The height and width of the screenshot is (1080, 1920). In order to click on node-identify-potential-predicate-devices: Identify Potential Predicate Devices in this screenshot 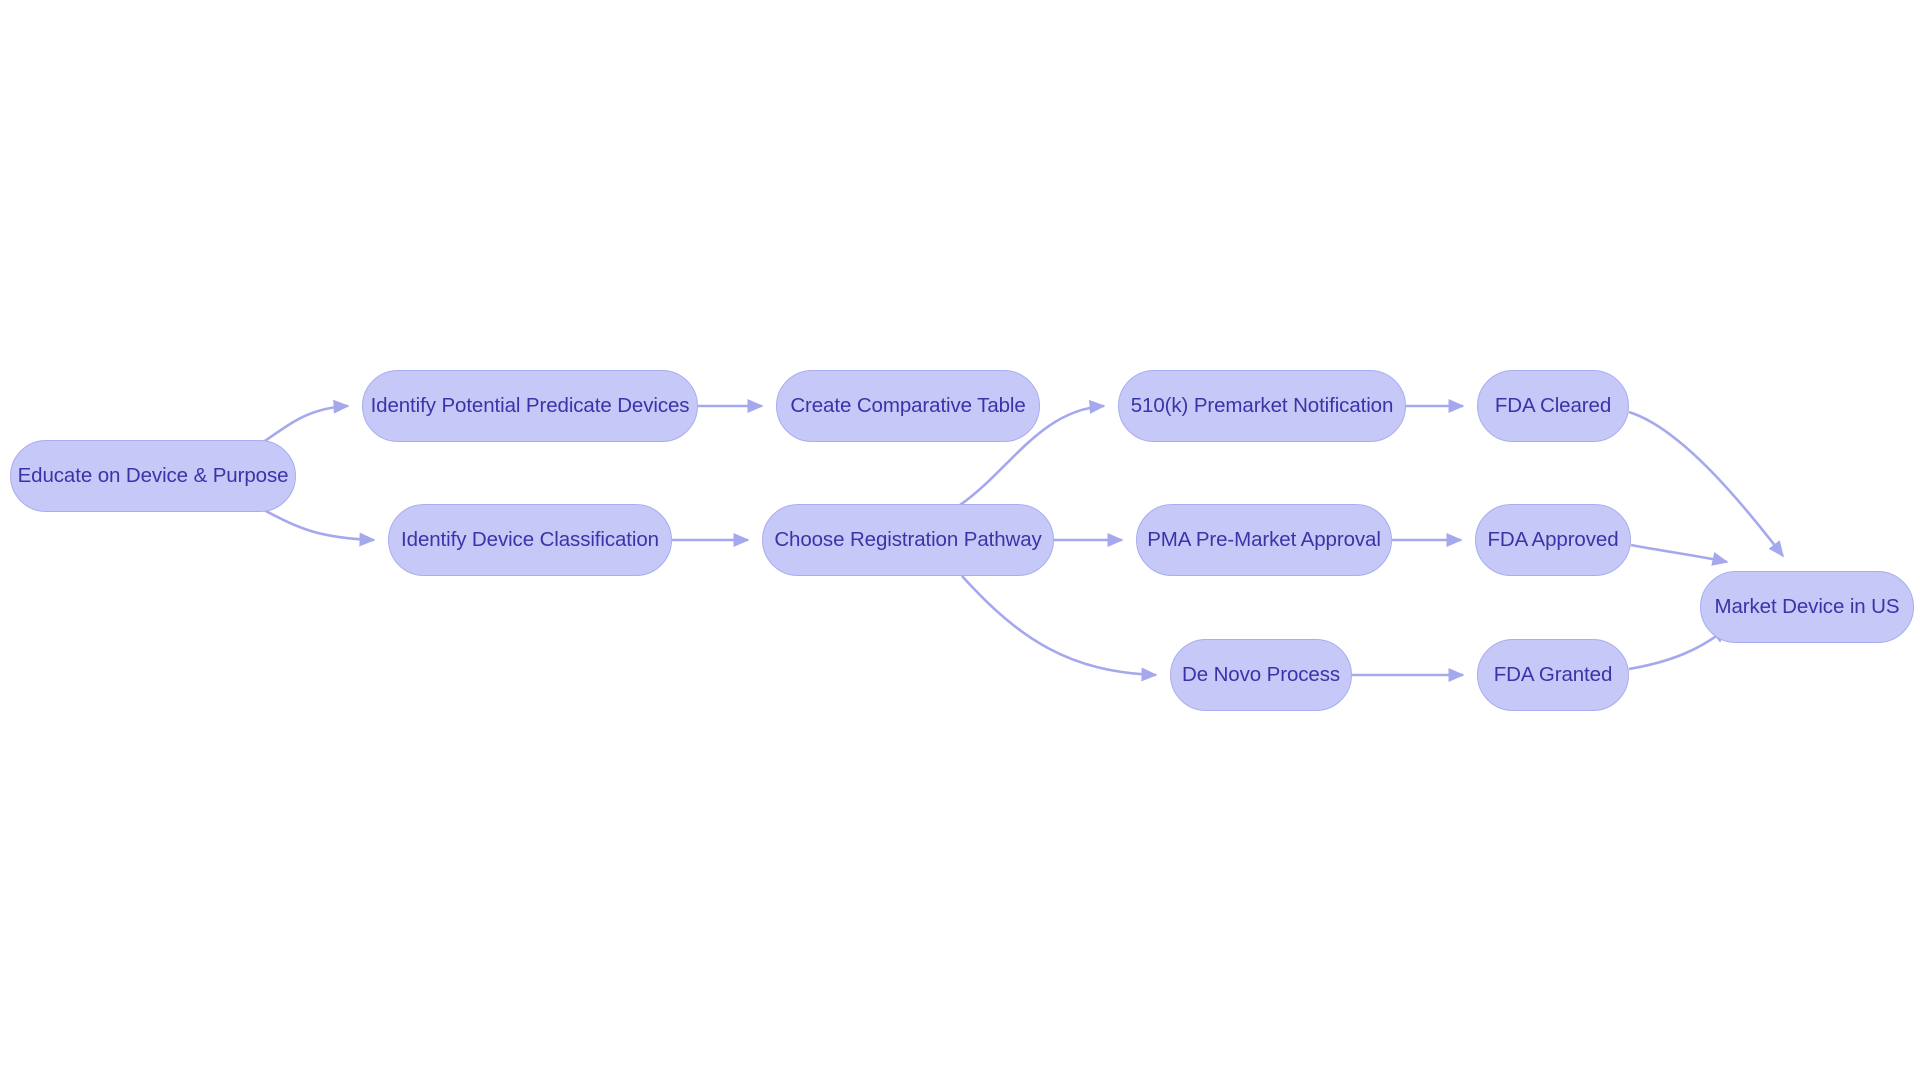, I will do `click(530, 406)`.